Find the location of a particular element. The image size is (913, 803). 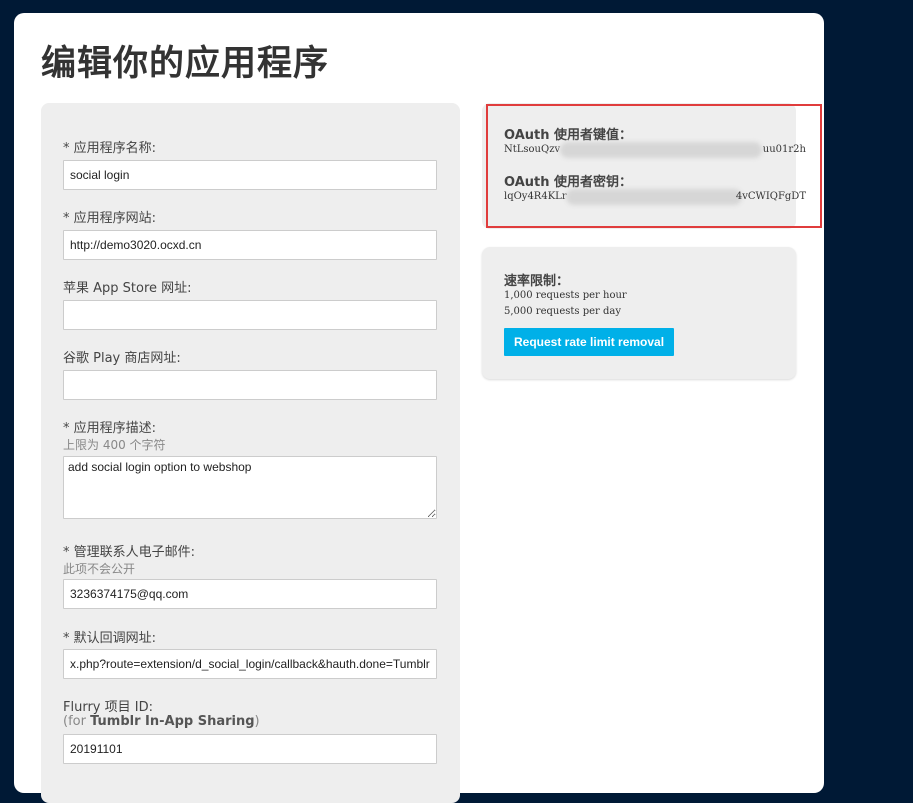

rate-limit-per-hour: 1,000 requests per hour is located at coordinates (565, 295).